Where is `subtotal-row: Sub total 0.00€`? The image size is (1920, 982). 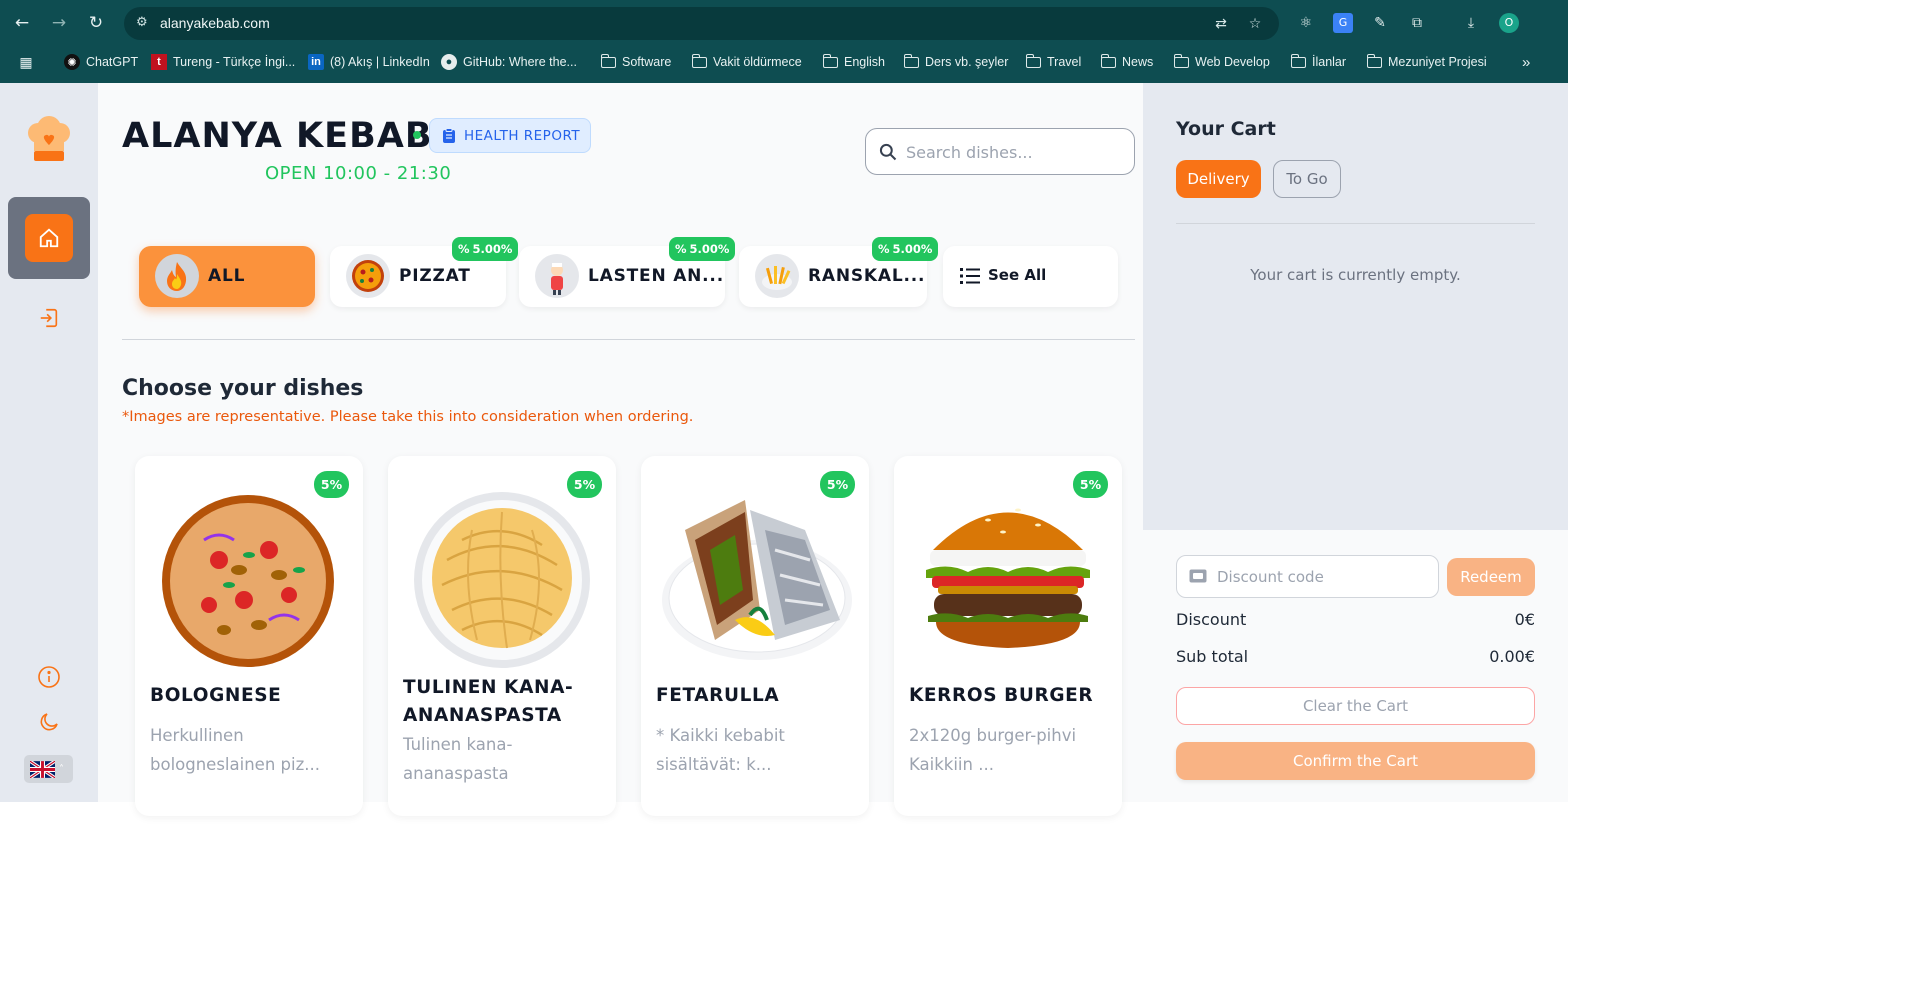
subtotal-row: Sub total 0.00€ is located at coordinates (1355, 656).